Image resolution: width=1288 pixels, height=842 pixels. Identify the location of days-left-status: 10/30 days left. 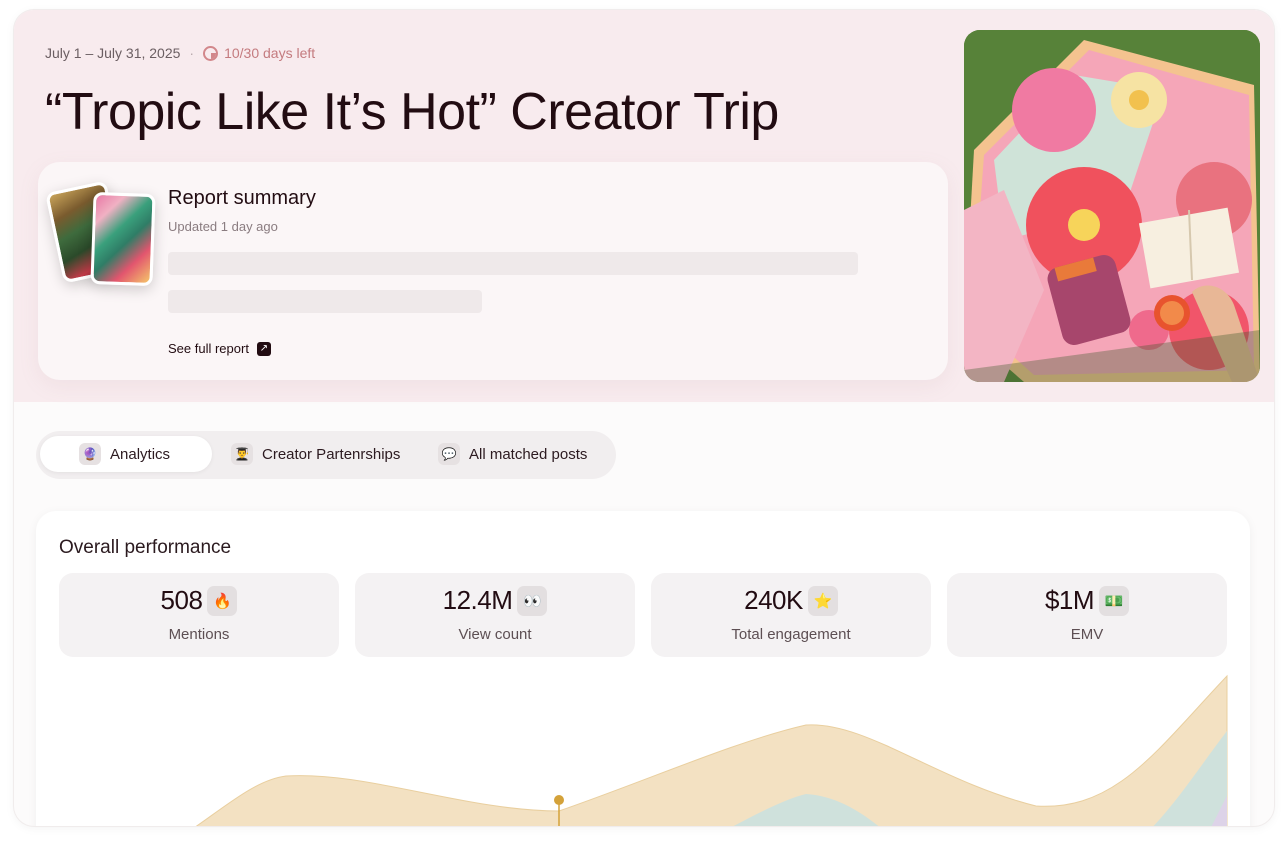
(259, 53).